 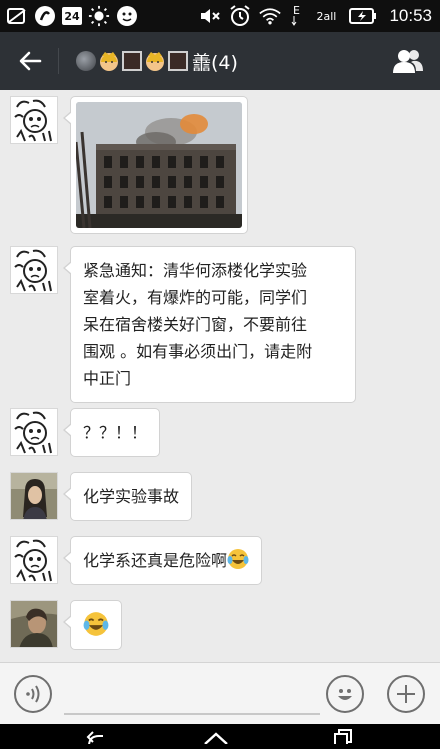 I want to click on emoji-message-bubble, so click(x=92, y=625).